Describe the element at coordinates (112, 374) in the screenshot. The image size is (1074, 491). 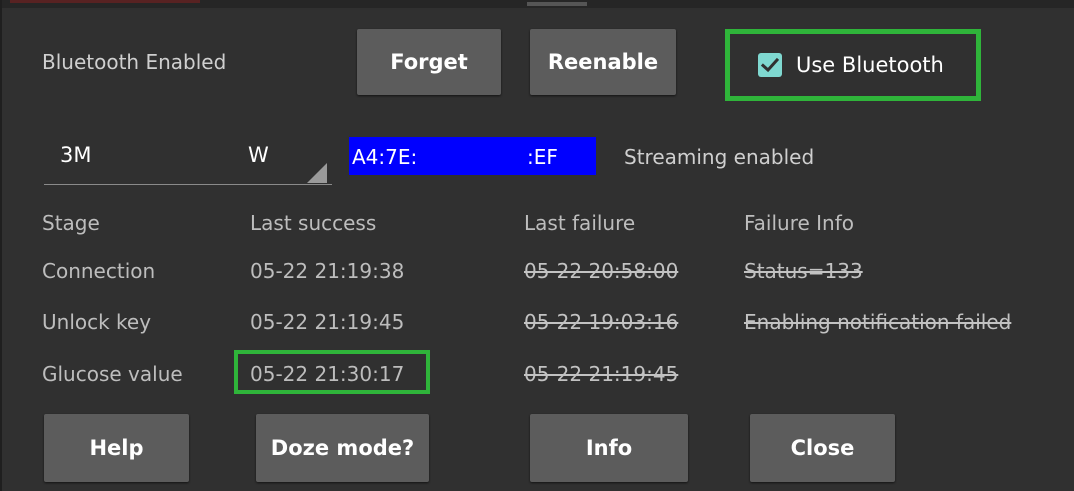
I see `stage-glucose-value: Glucose value` at that location.